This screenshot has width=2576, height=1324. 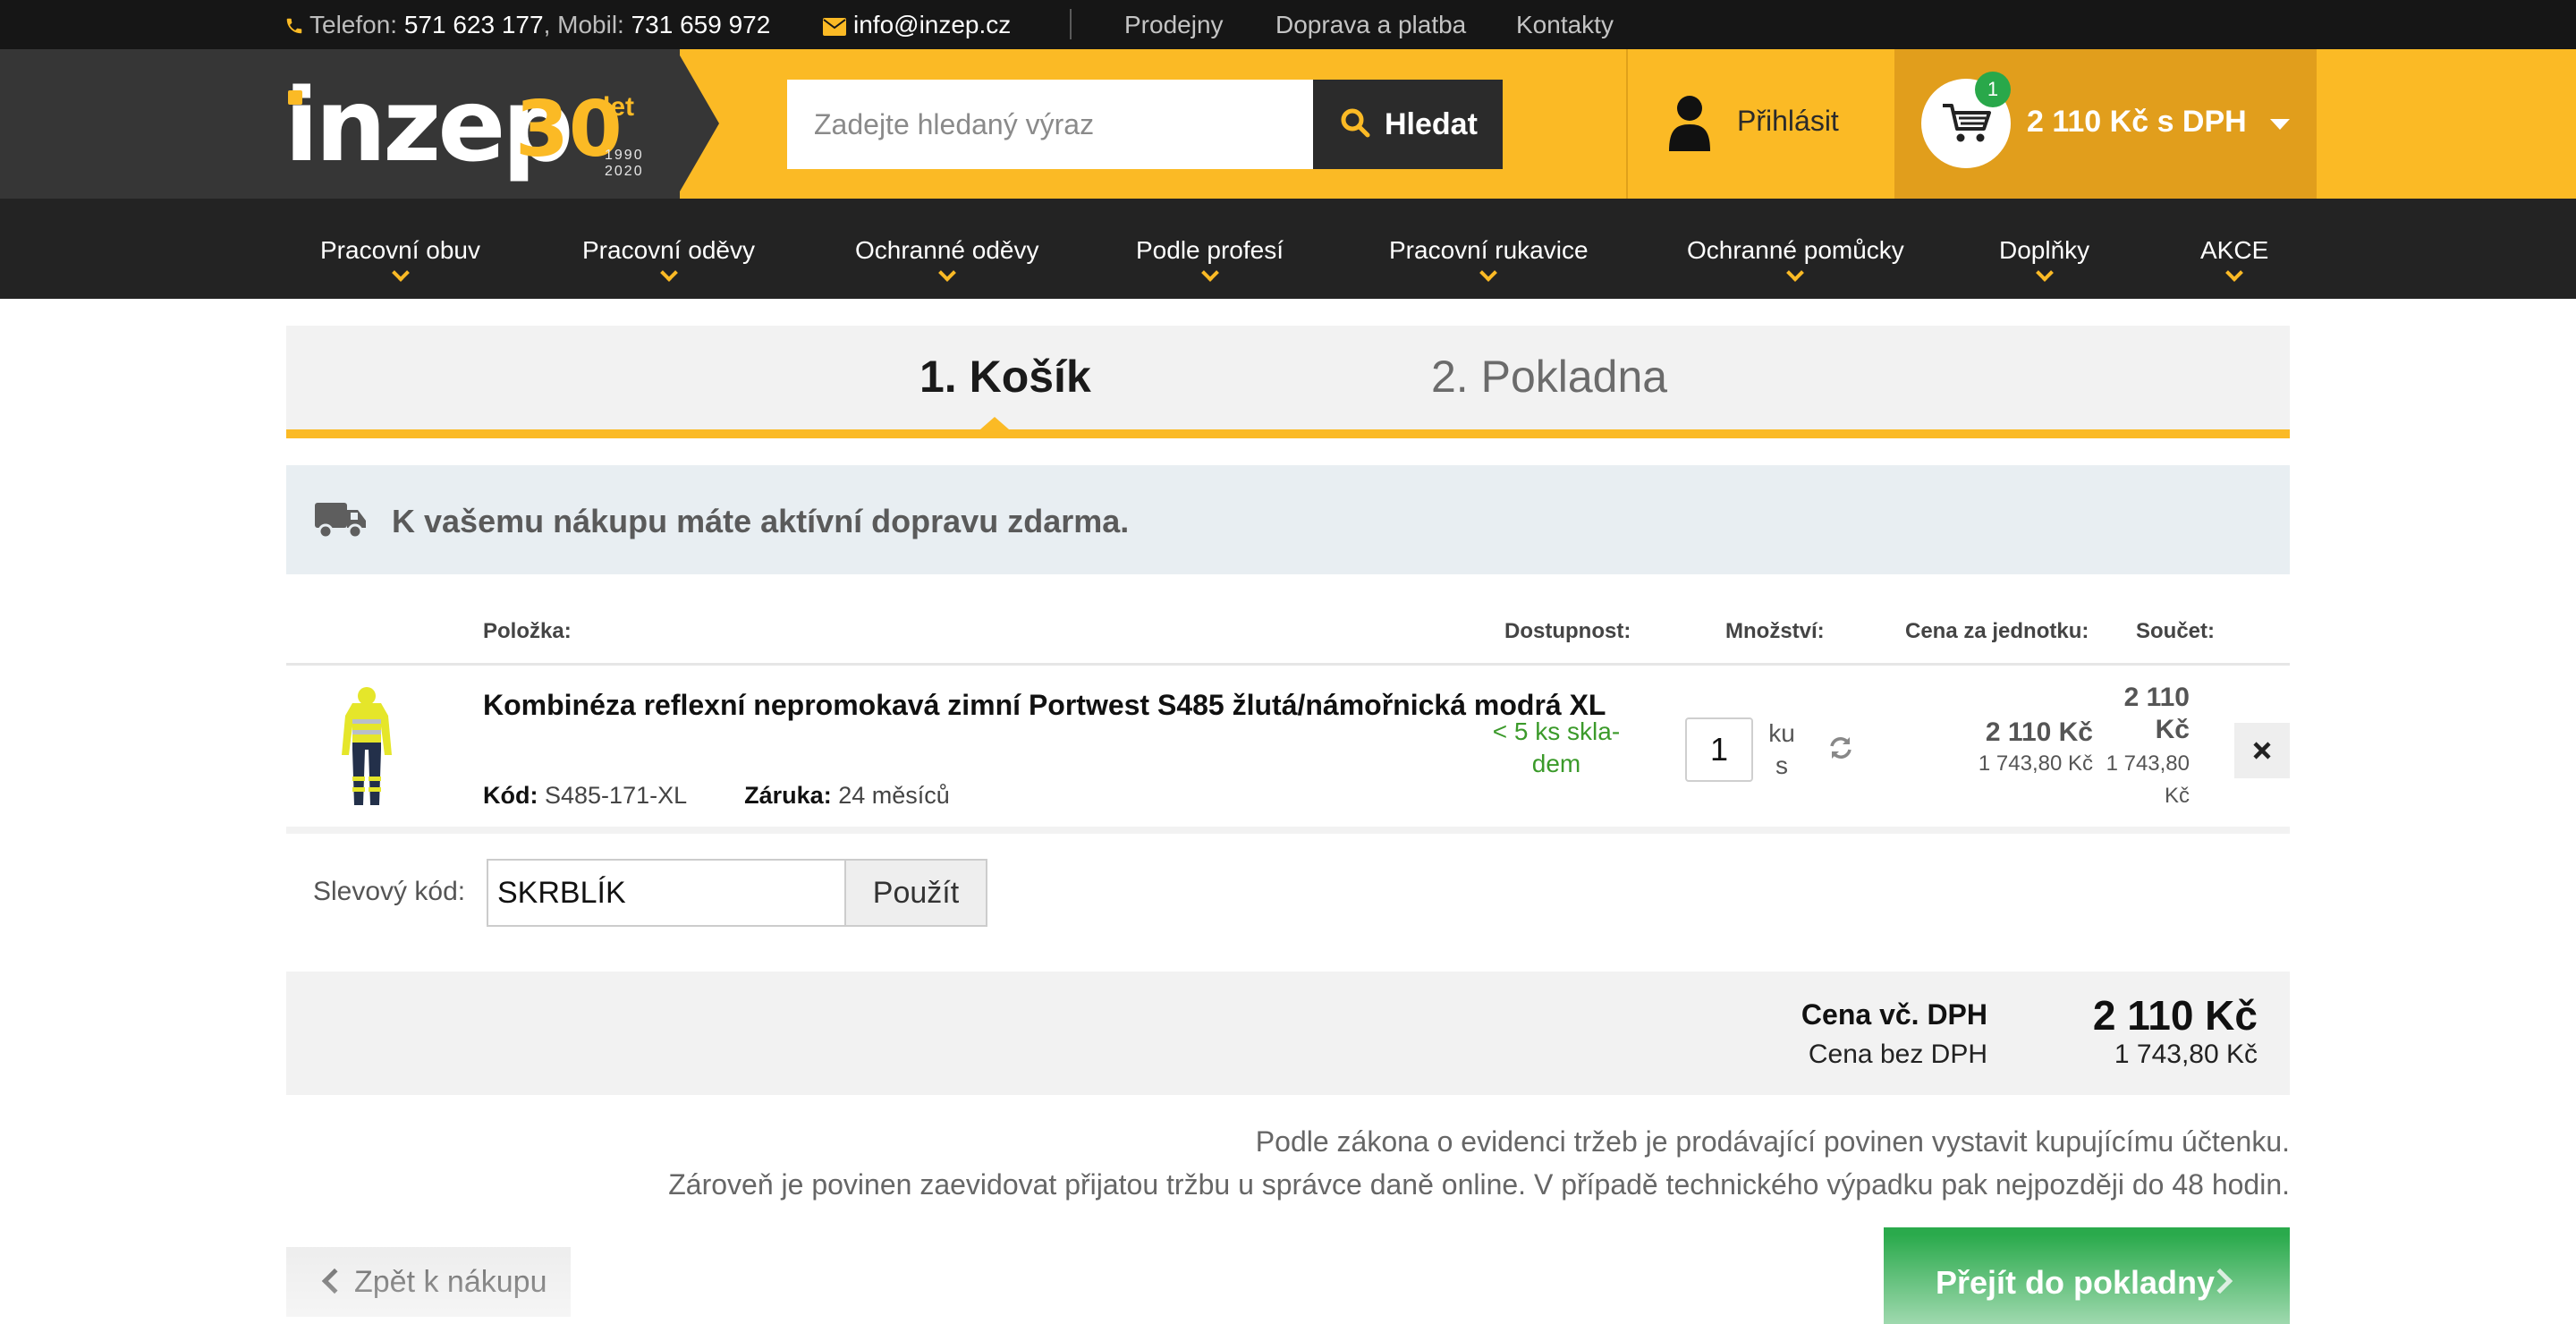 I want to click on nav-item-doplnky: Doplňky, so click(x=2044, y=249).